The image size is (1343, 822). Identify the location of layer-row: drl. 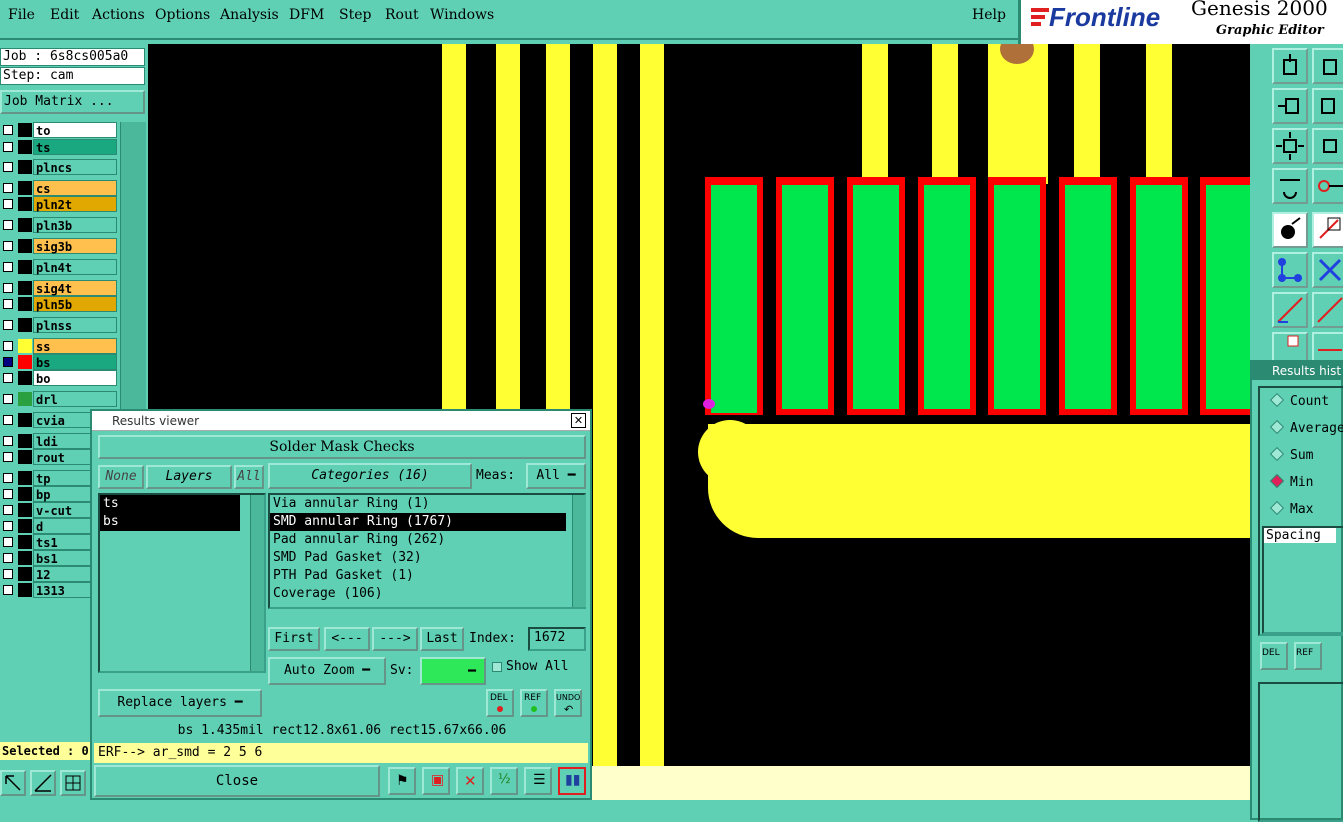
(59, 399).